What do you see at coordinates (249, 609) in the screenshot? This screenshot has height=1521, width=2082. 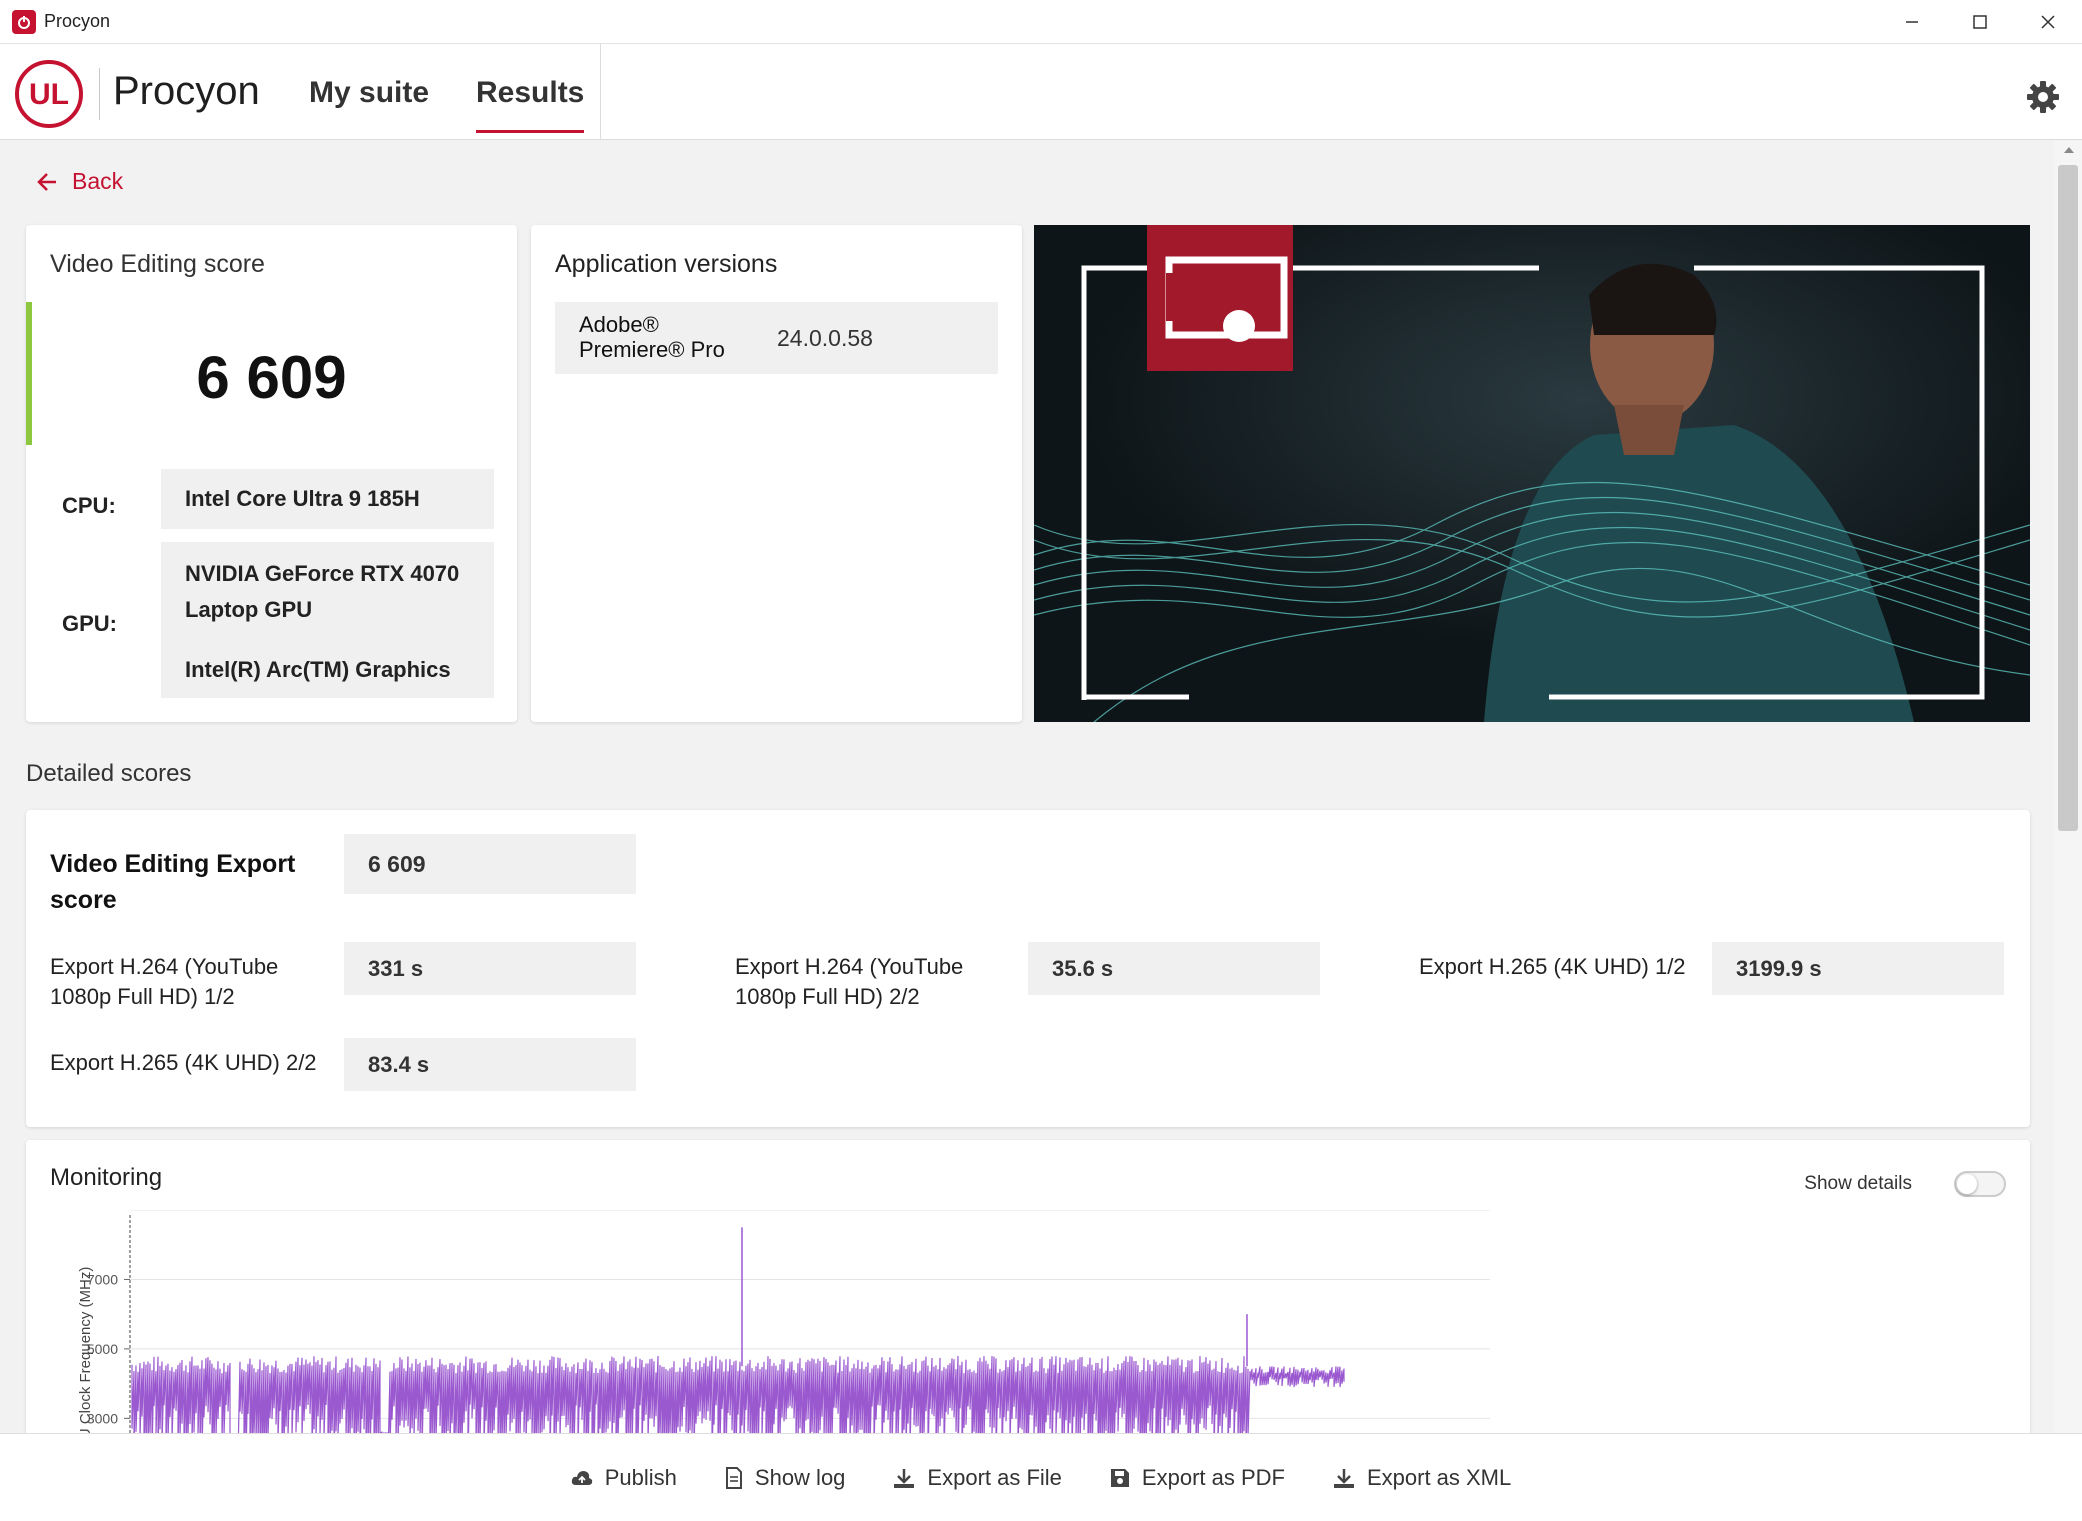 I see `gpu-value-1-cont: Laptop GPU` at bounding box center [249, 609].